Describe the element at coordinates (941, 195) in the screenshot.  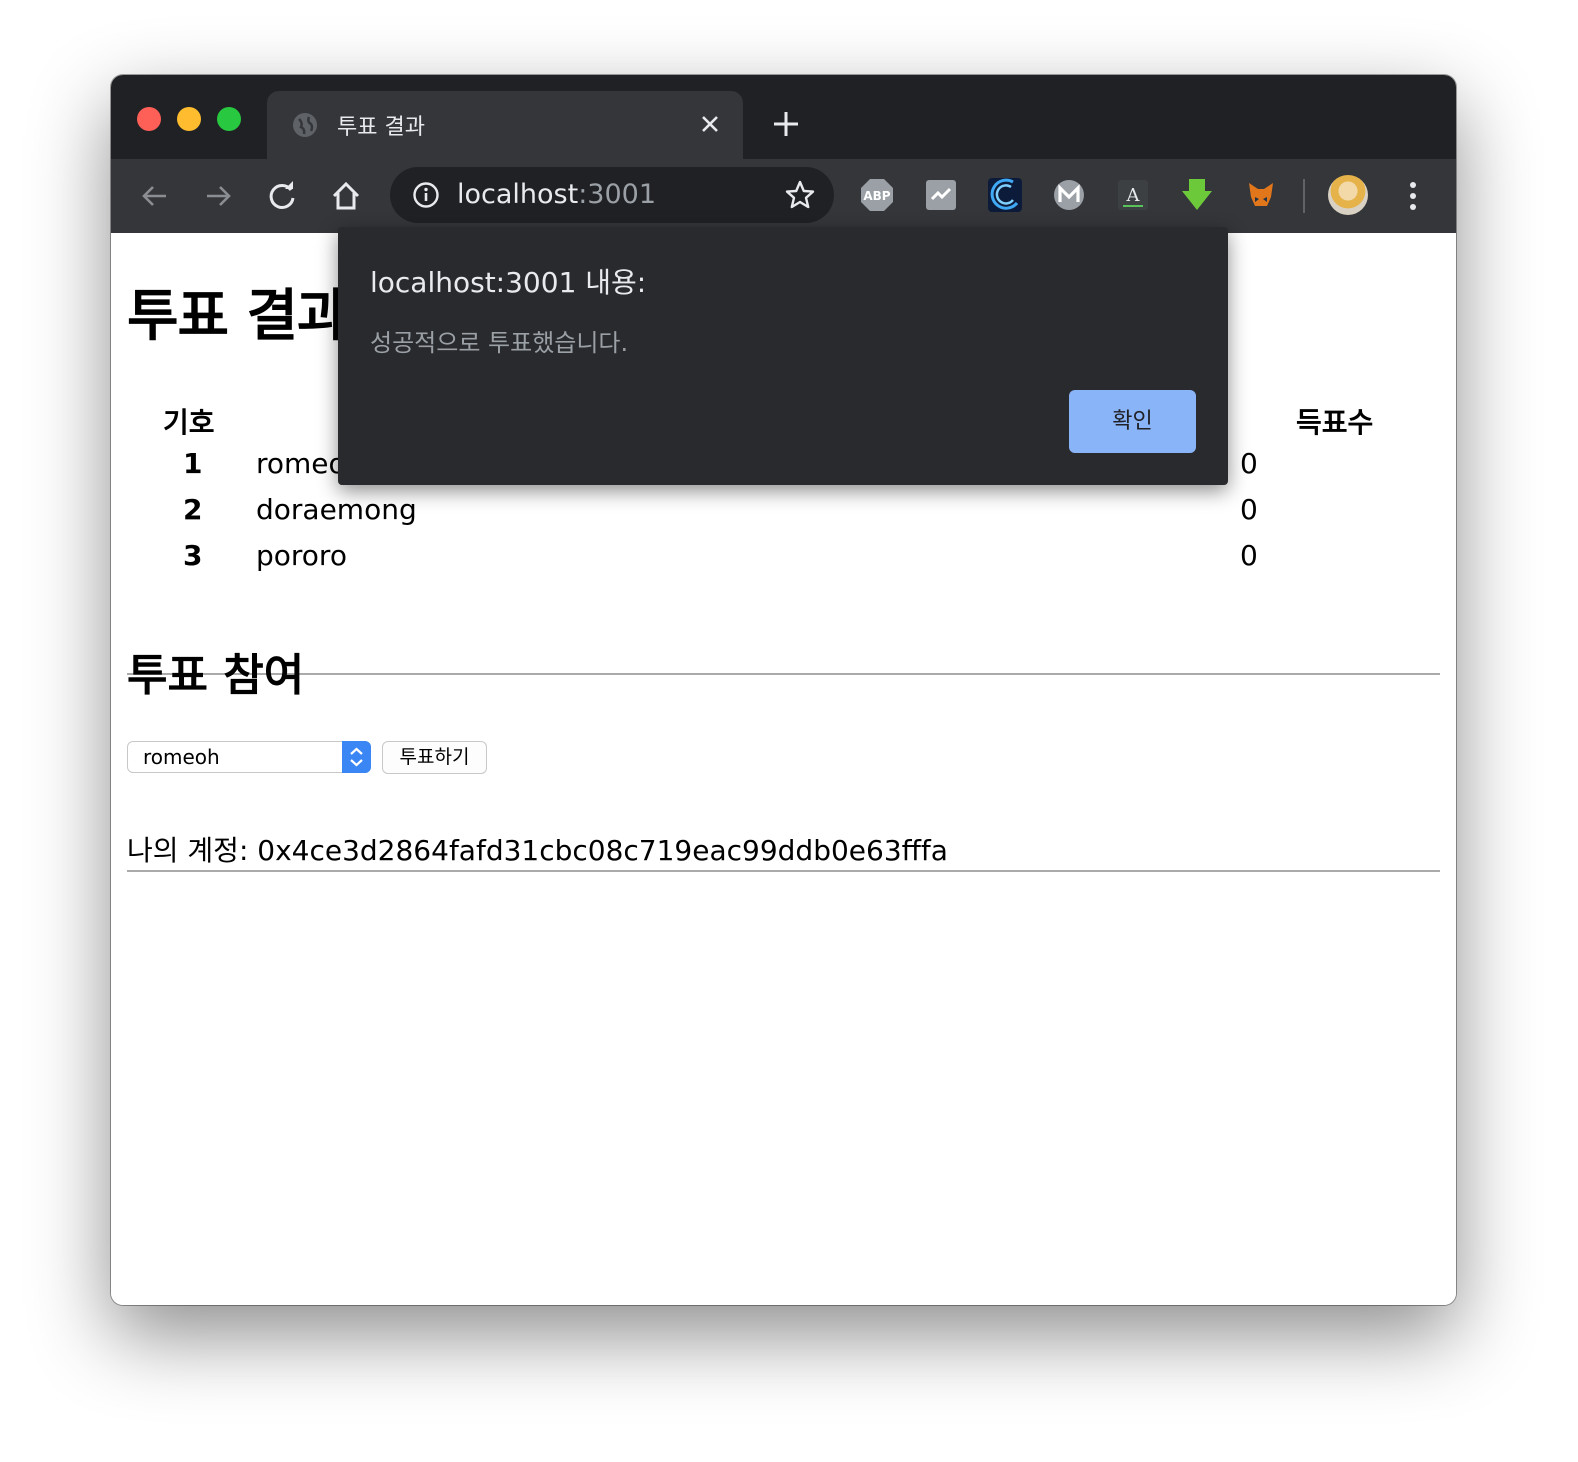
I see `chart-icon` at that location.